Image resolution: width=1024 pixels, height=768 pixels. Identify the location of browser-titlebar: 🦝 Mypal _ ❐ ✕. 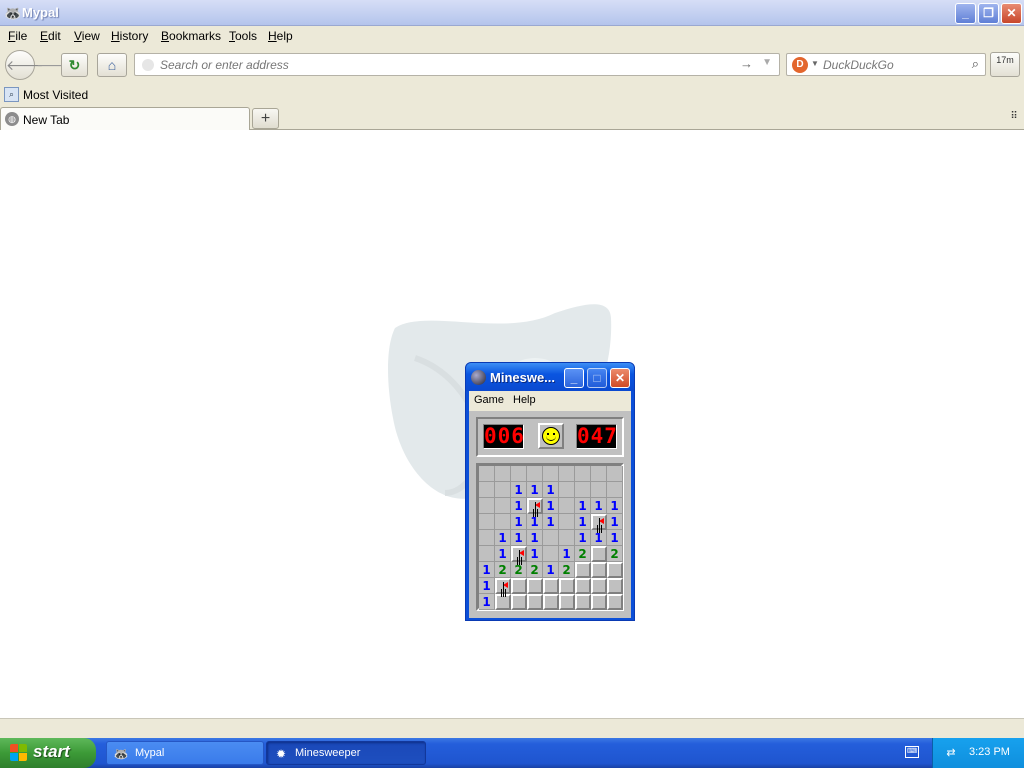
(512, 13).